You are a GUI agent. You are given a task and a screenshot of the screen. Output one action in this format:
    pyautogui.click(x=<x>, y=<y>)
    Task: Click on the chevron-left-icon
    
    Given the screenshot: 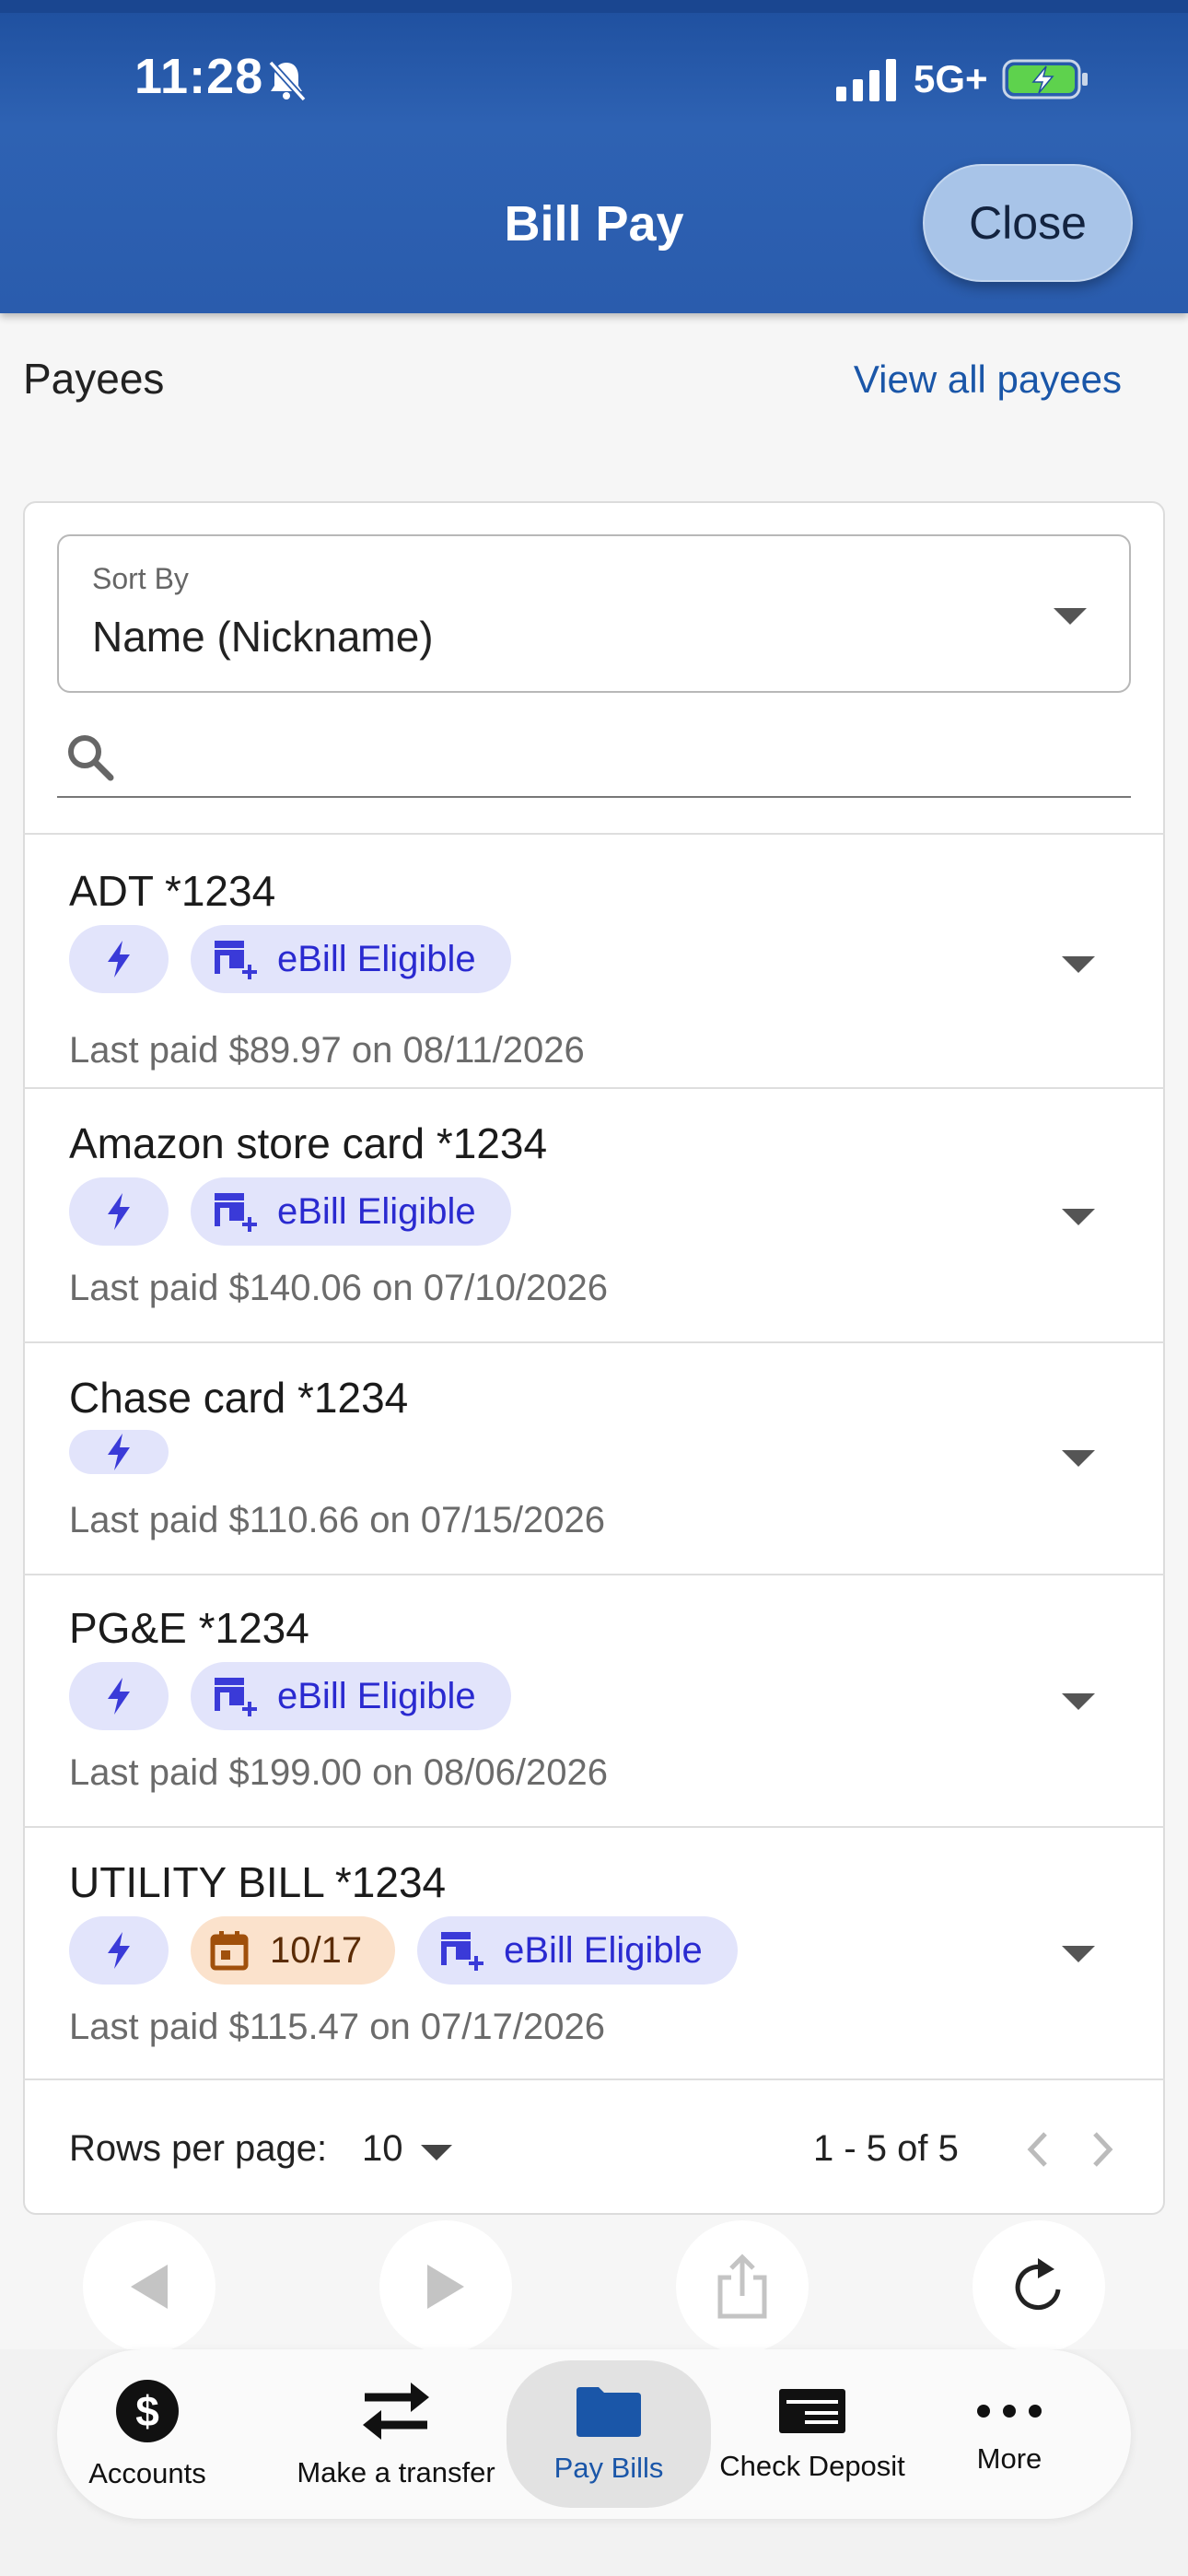 What is the action you would take?
    pyautogui.click(x=1037, y=2149)
    